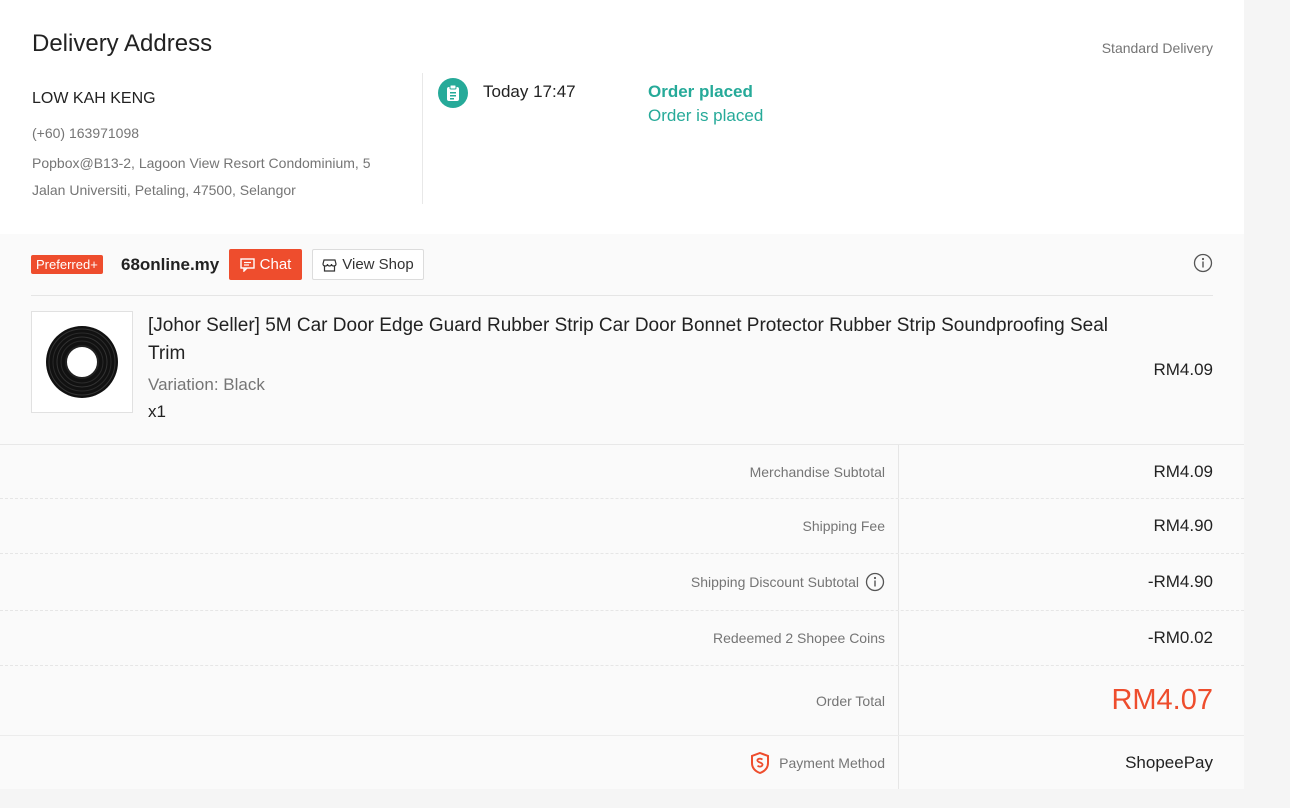 The height and width of the screenshot is (808, 1290). I want to click on shop-name: 68online.my, so click(170, 265).